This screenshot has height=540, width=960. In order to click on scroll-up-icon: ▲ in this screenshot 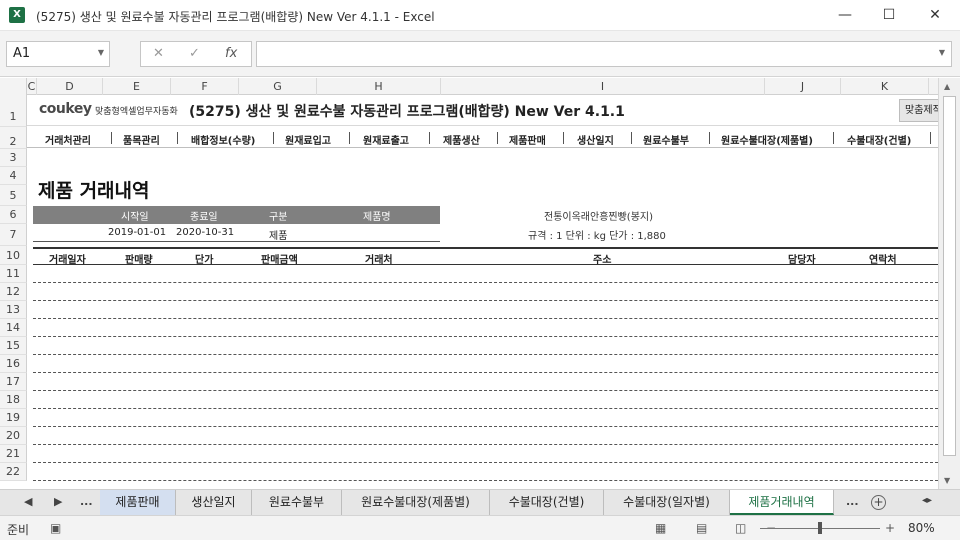, I will do `click(947, 86)`.